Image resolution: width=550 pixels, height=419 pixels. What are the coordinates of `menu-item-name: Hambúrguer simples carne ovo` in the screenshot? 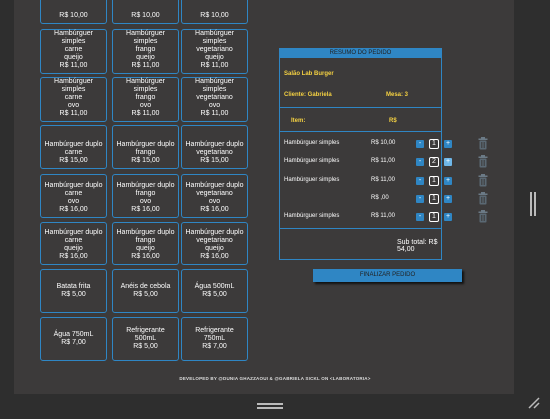 It's located at (73, 93).